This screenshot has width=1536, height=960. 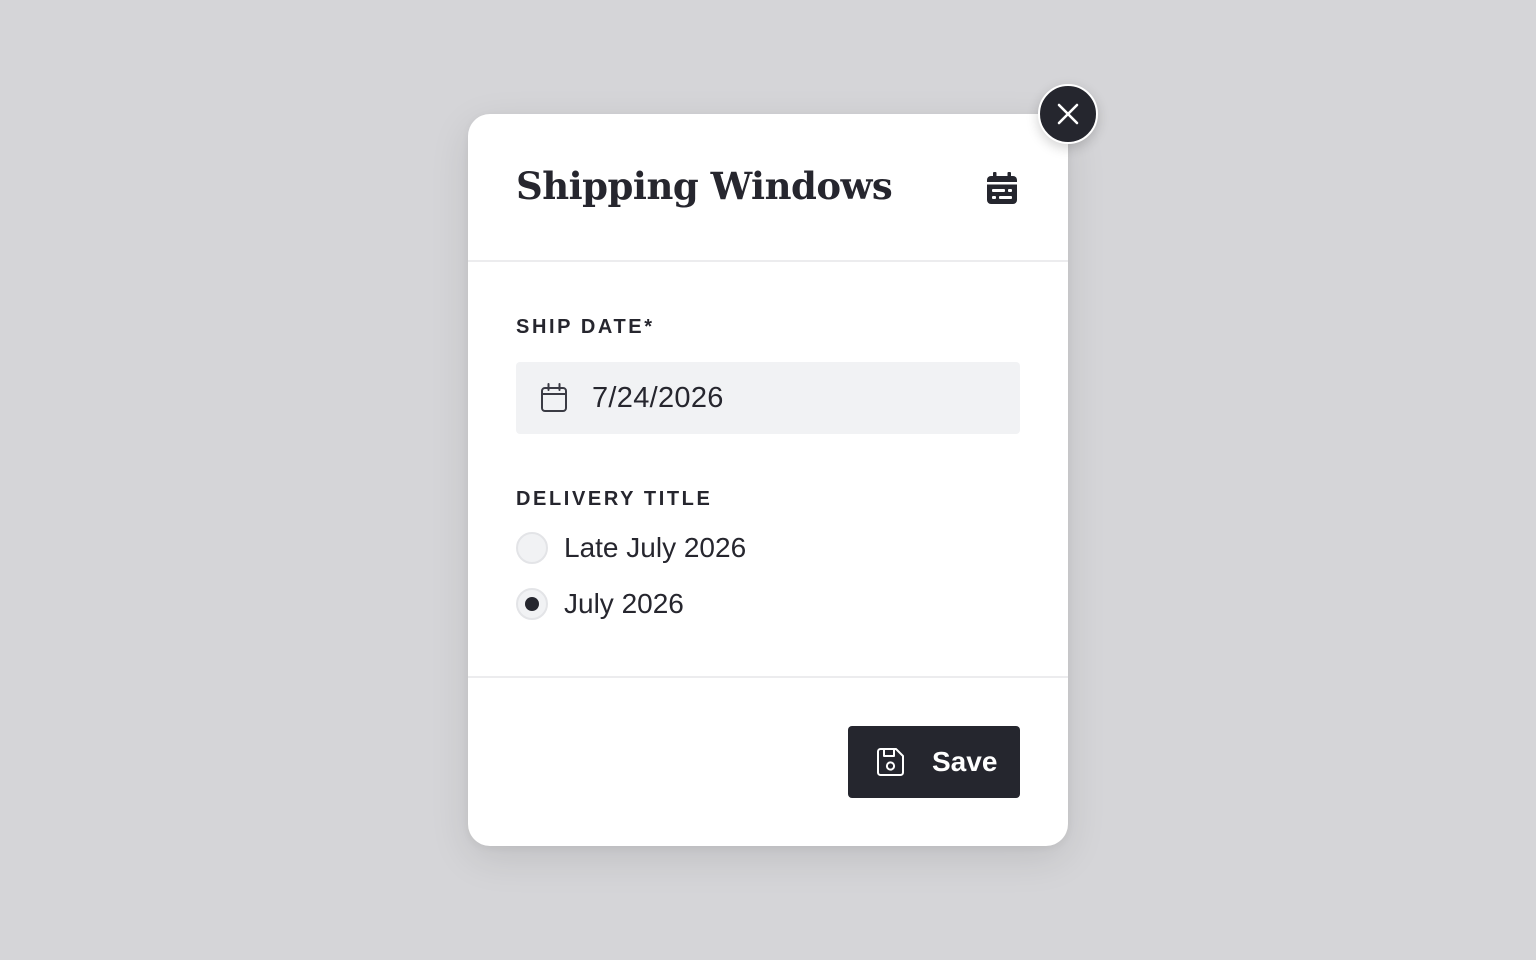 What do you see at coordinates (532, 548) in the screenshot?
I see `radio-button` at bounding box center [532, 548].